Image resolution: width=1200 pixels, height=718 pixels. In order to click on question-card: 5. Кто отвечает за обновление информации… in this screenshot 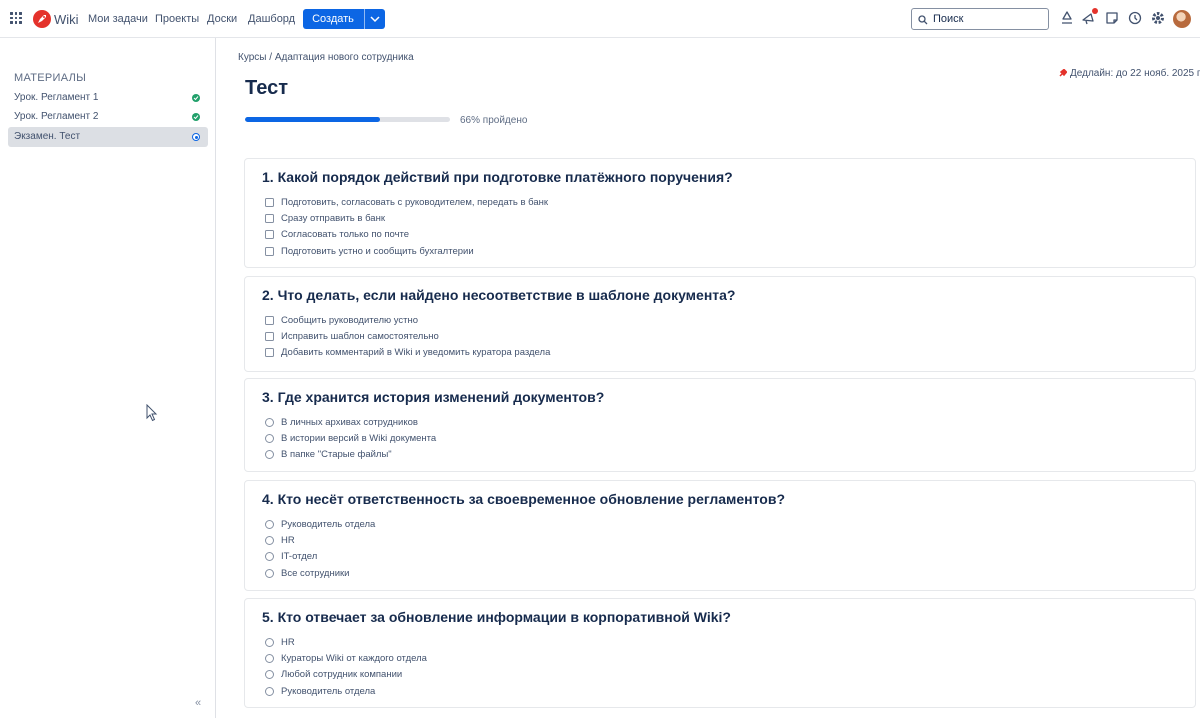, I will do `click(720, 653)`.